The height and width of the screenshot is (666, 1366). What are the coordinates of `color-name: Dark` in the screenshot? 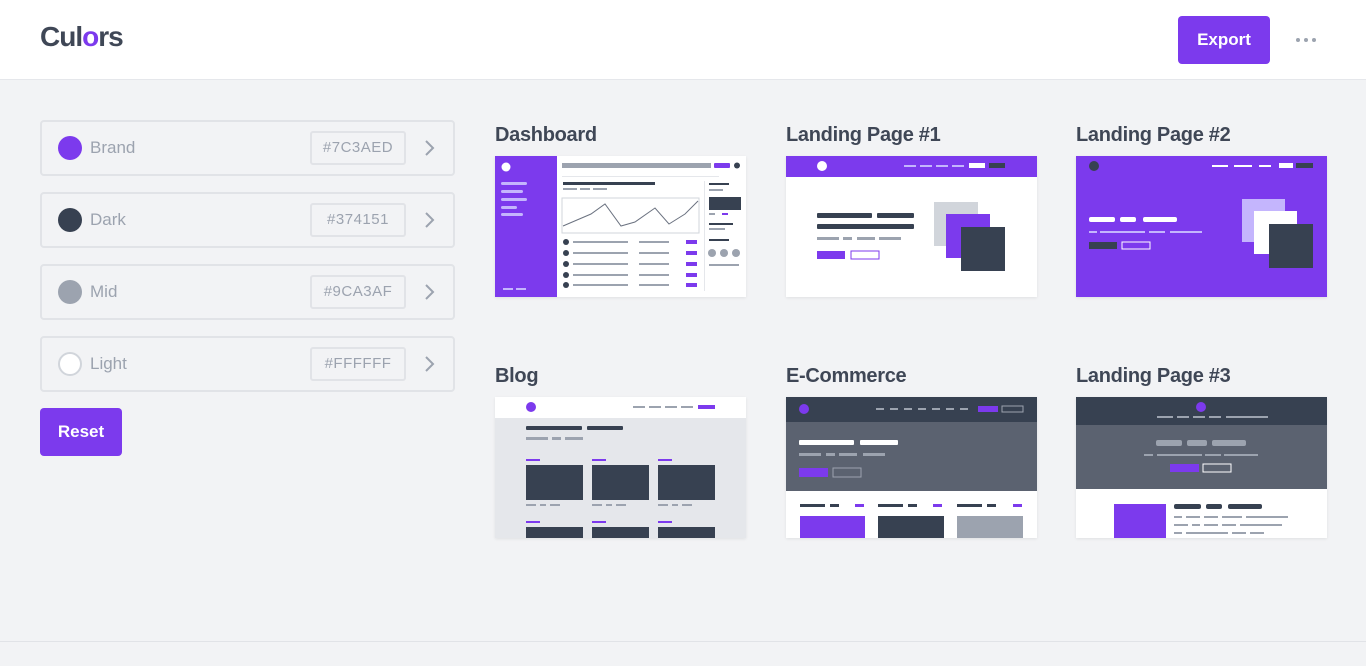 It's located at (108, 219).